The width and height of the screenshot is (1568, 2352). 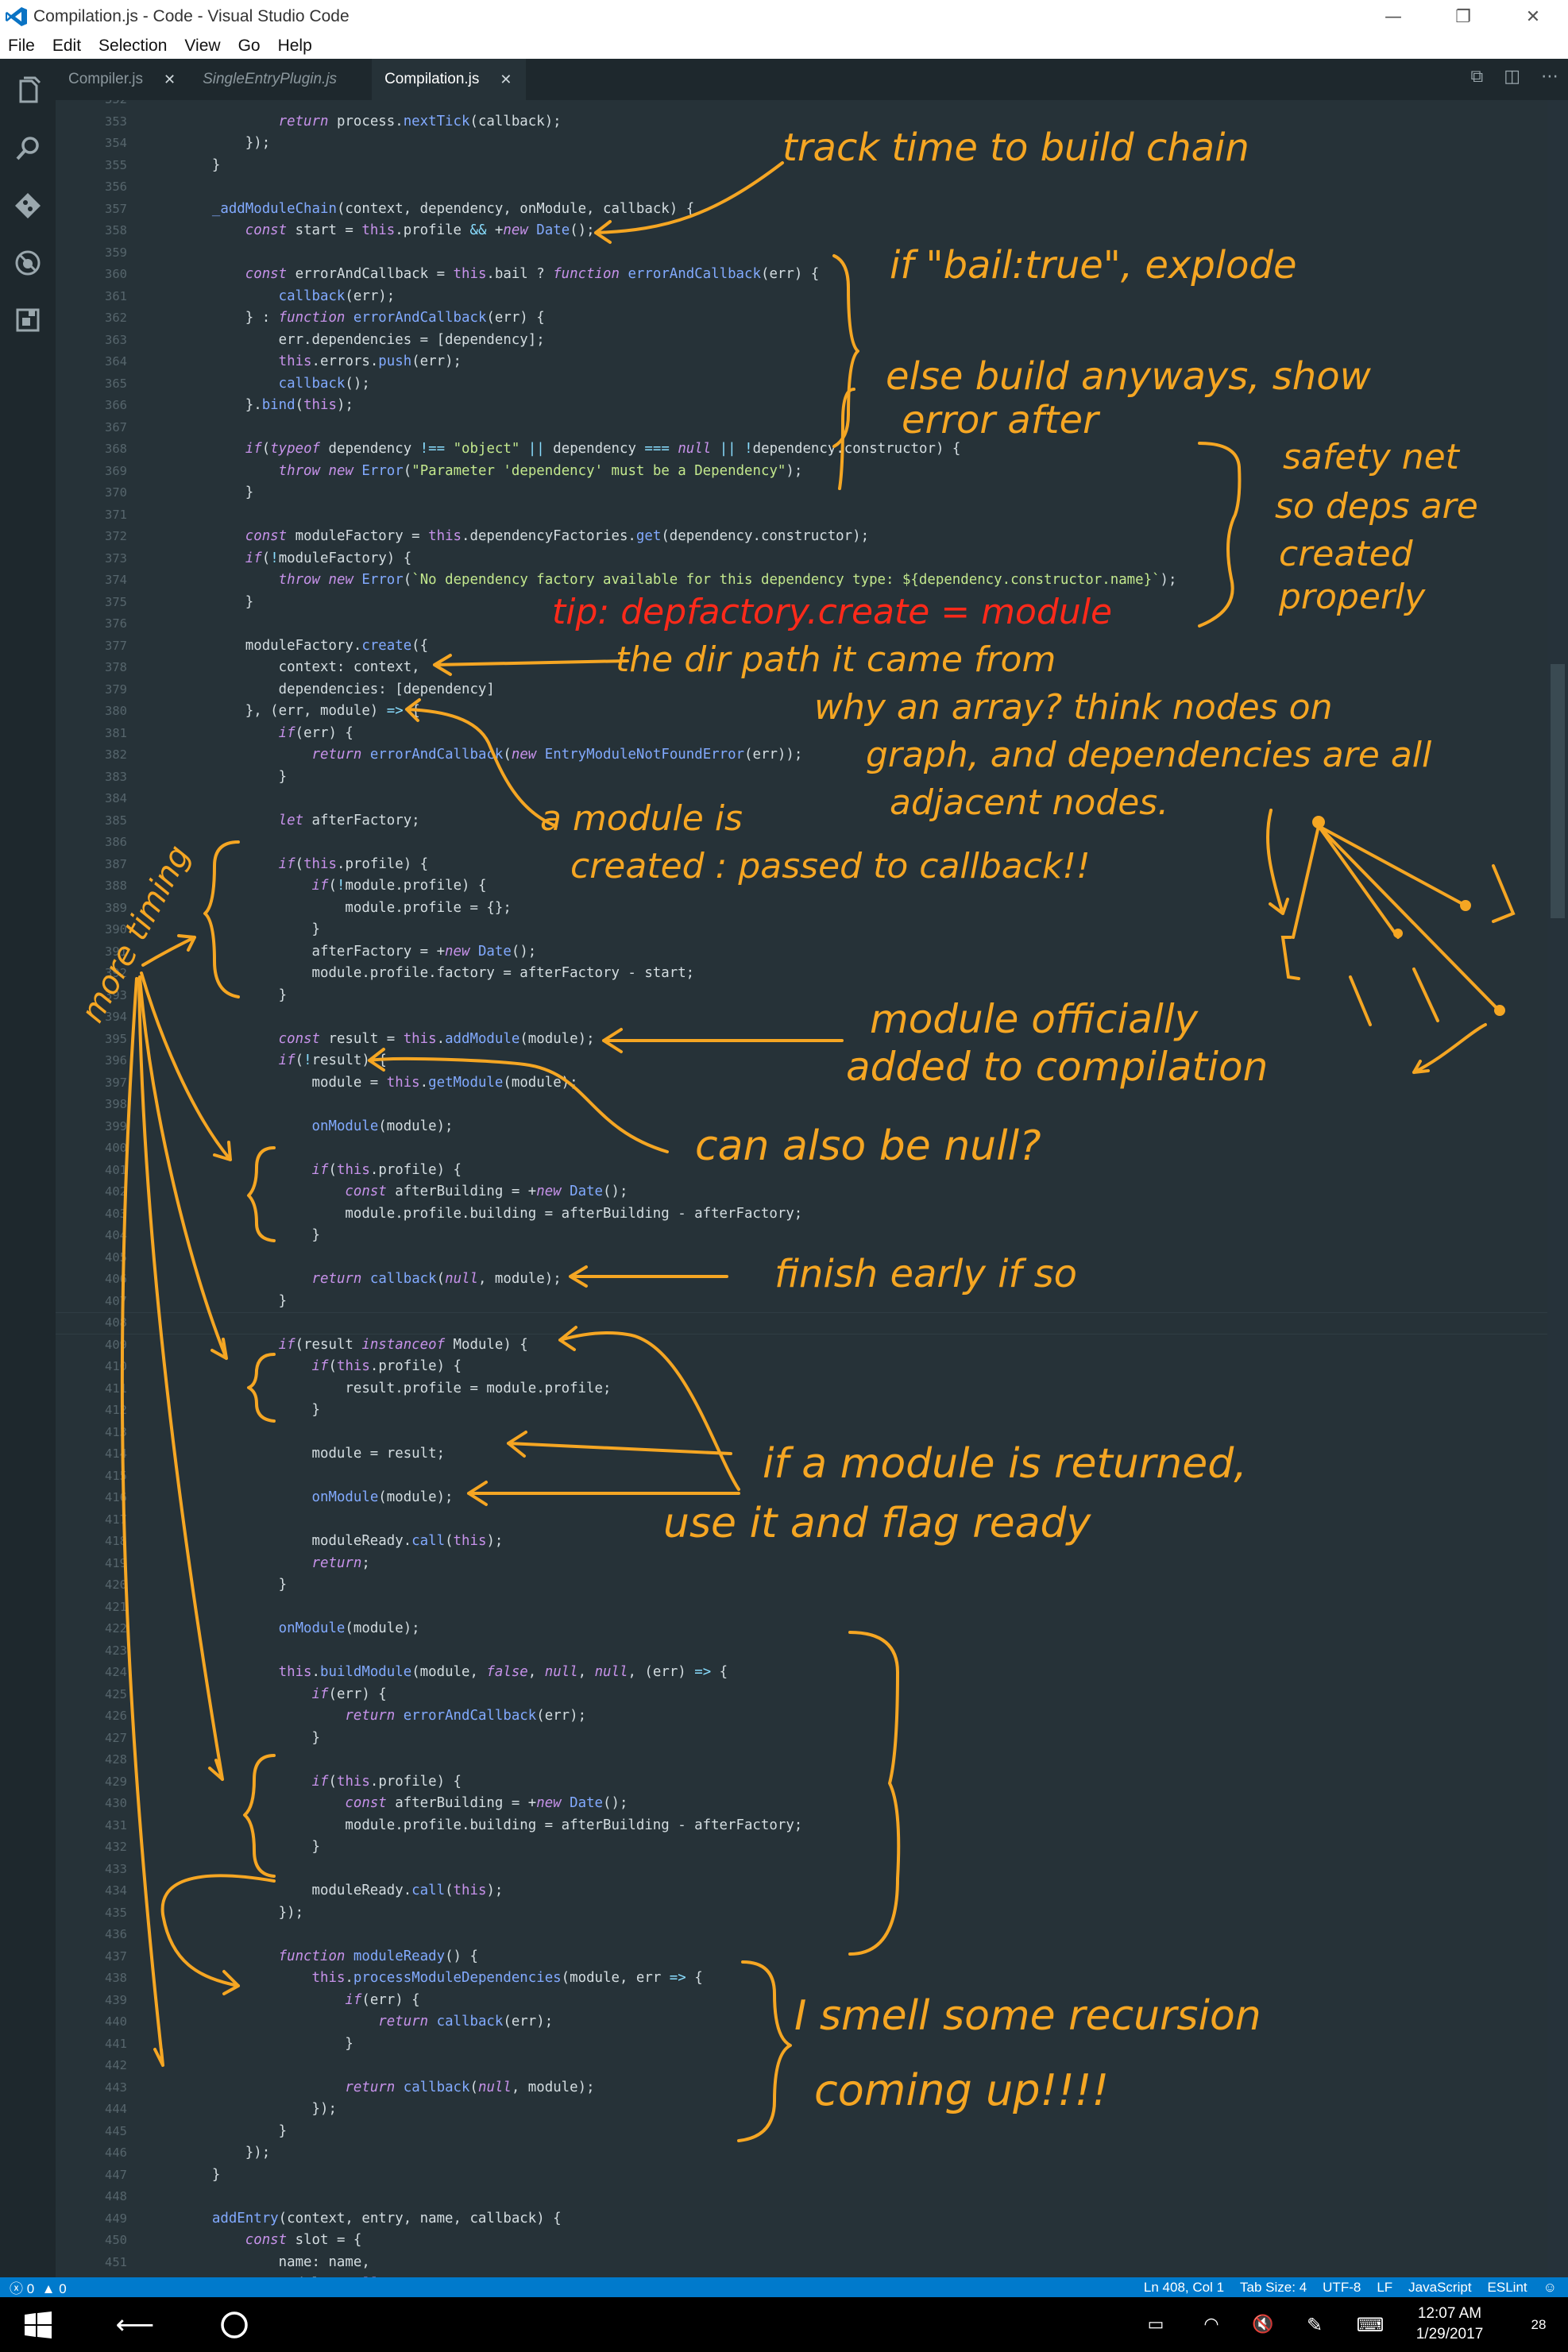 I want to click on volume-muted-icon: 🔇, so click(x=1263, y=2324).